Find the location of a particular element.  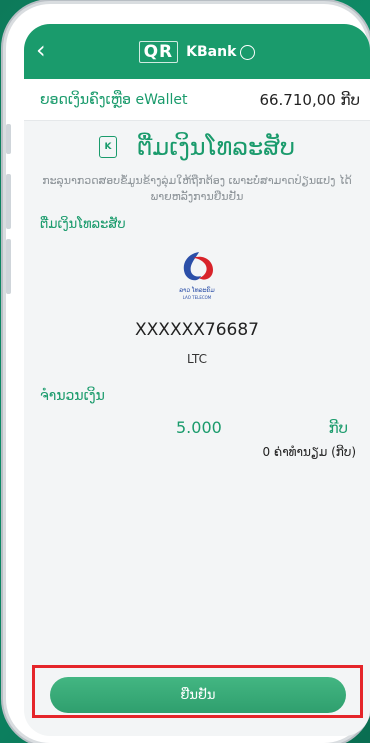

confirm-highlight: ຢືນຢັນ is located at coordinates (197, 691).